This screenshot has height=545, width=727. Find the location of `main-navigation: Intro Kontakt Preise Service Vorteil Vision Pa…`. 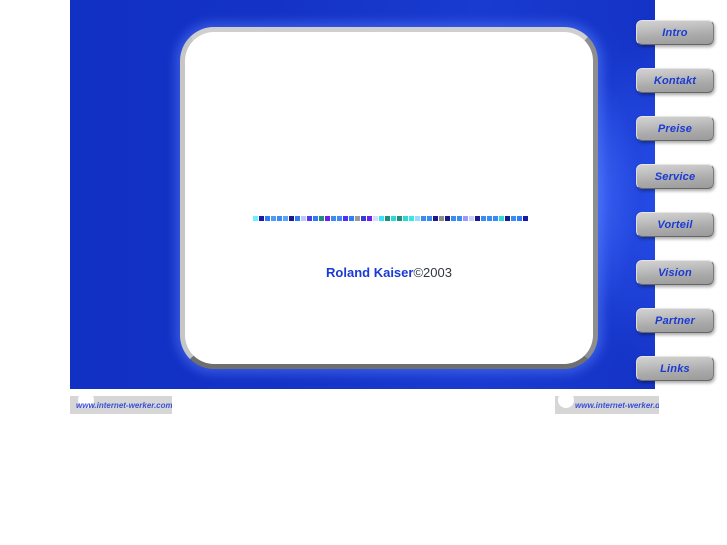

main-navigation: Intro Kontakt Preise Service Vorteil Vision Pa… is located at coordinates (675, 194).